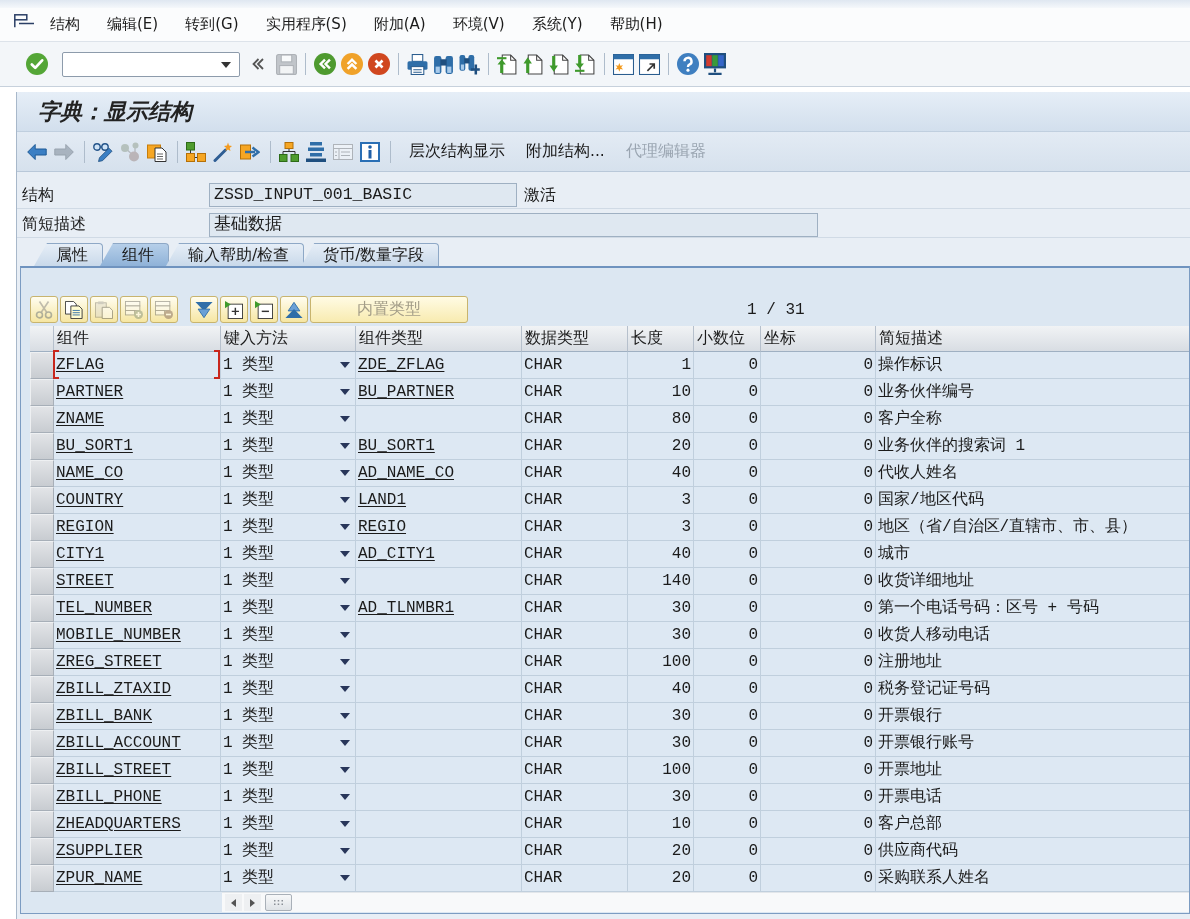  I want to click on column-header: 长度, so click(661, 339).